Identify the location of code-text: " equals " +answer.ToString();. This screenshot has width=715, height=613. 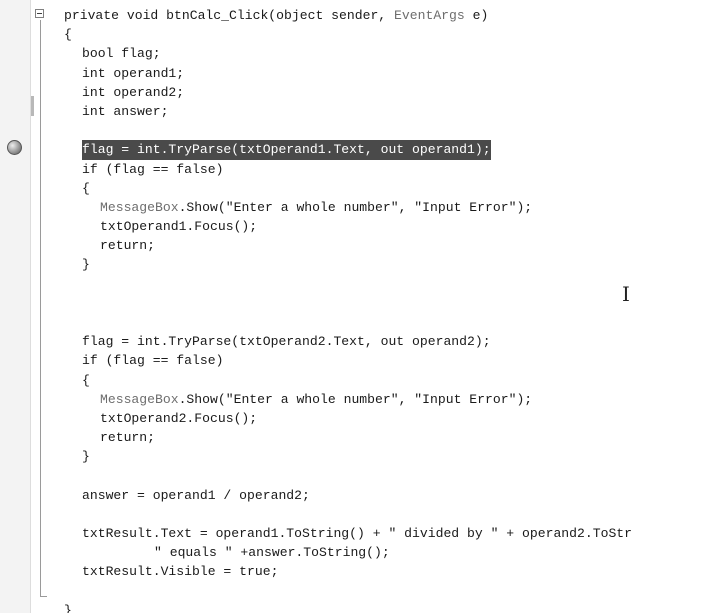
(272, 553).